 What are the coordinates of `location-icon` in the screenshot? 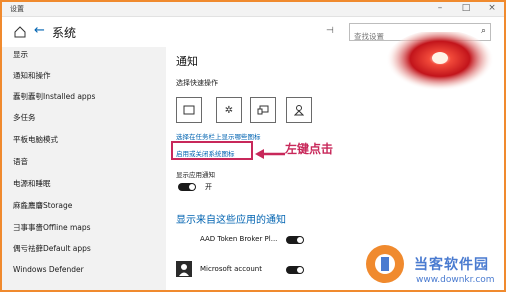 It's located at (299, 110).